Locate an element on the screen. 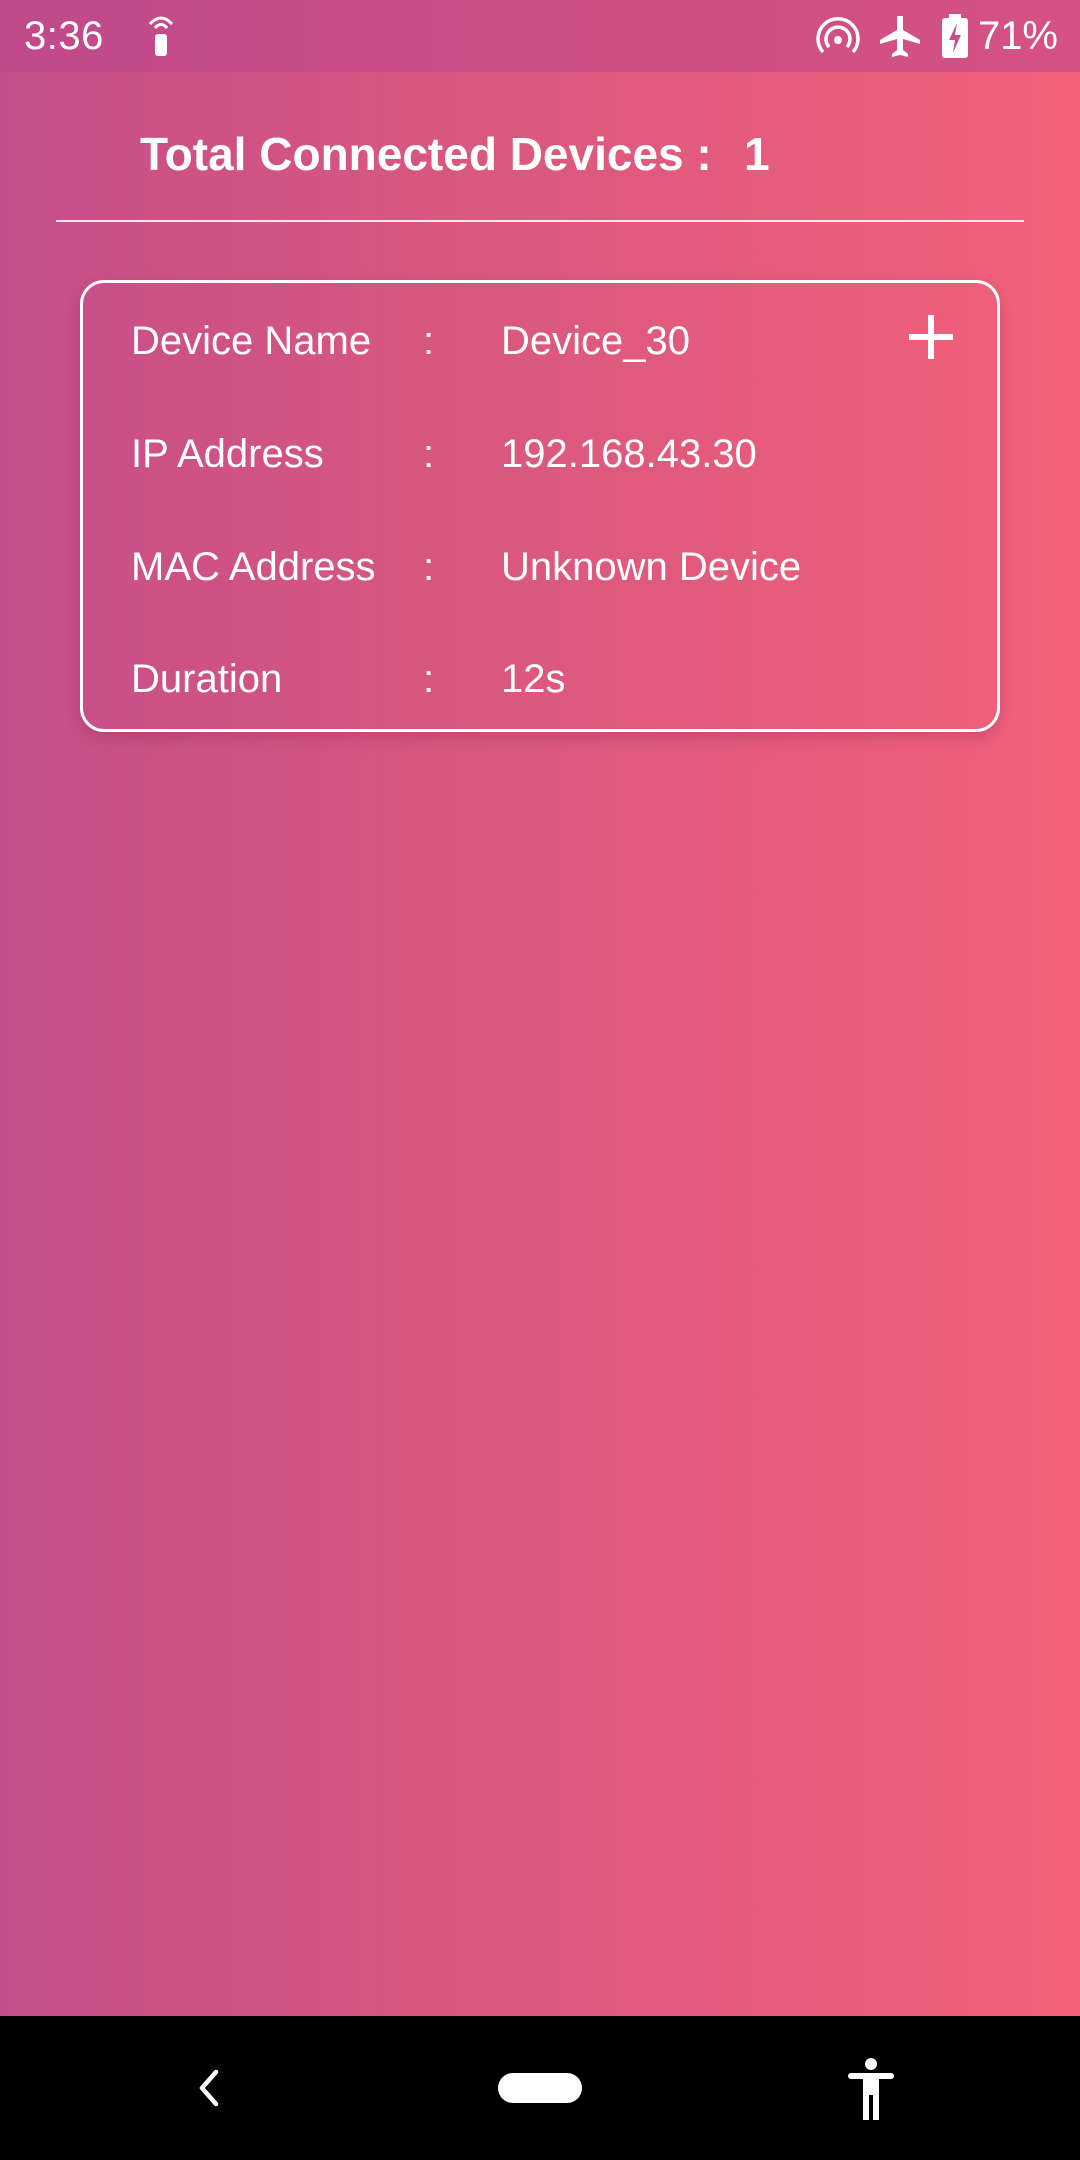  back-icon is located at coordinates (208, 2088).